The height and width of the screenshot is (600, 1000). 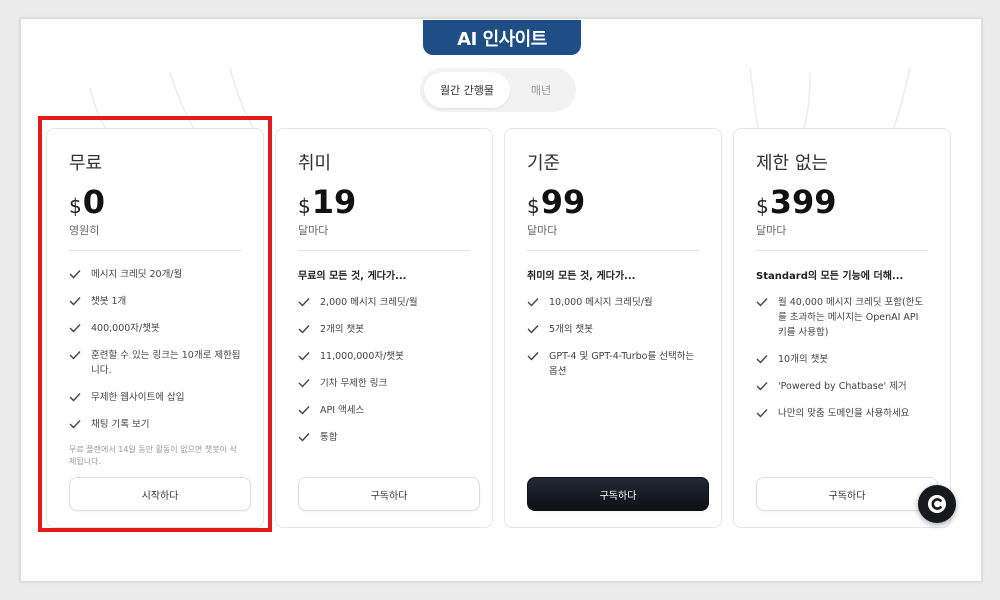 I want to click on feature-item: GPT-4 및 GPT-4-Turbo를 선택하는 옵션, so click(x=613, y=364).